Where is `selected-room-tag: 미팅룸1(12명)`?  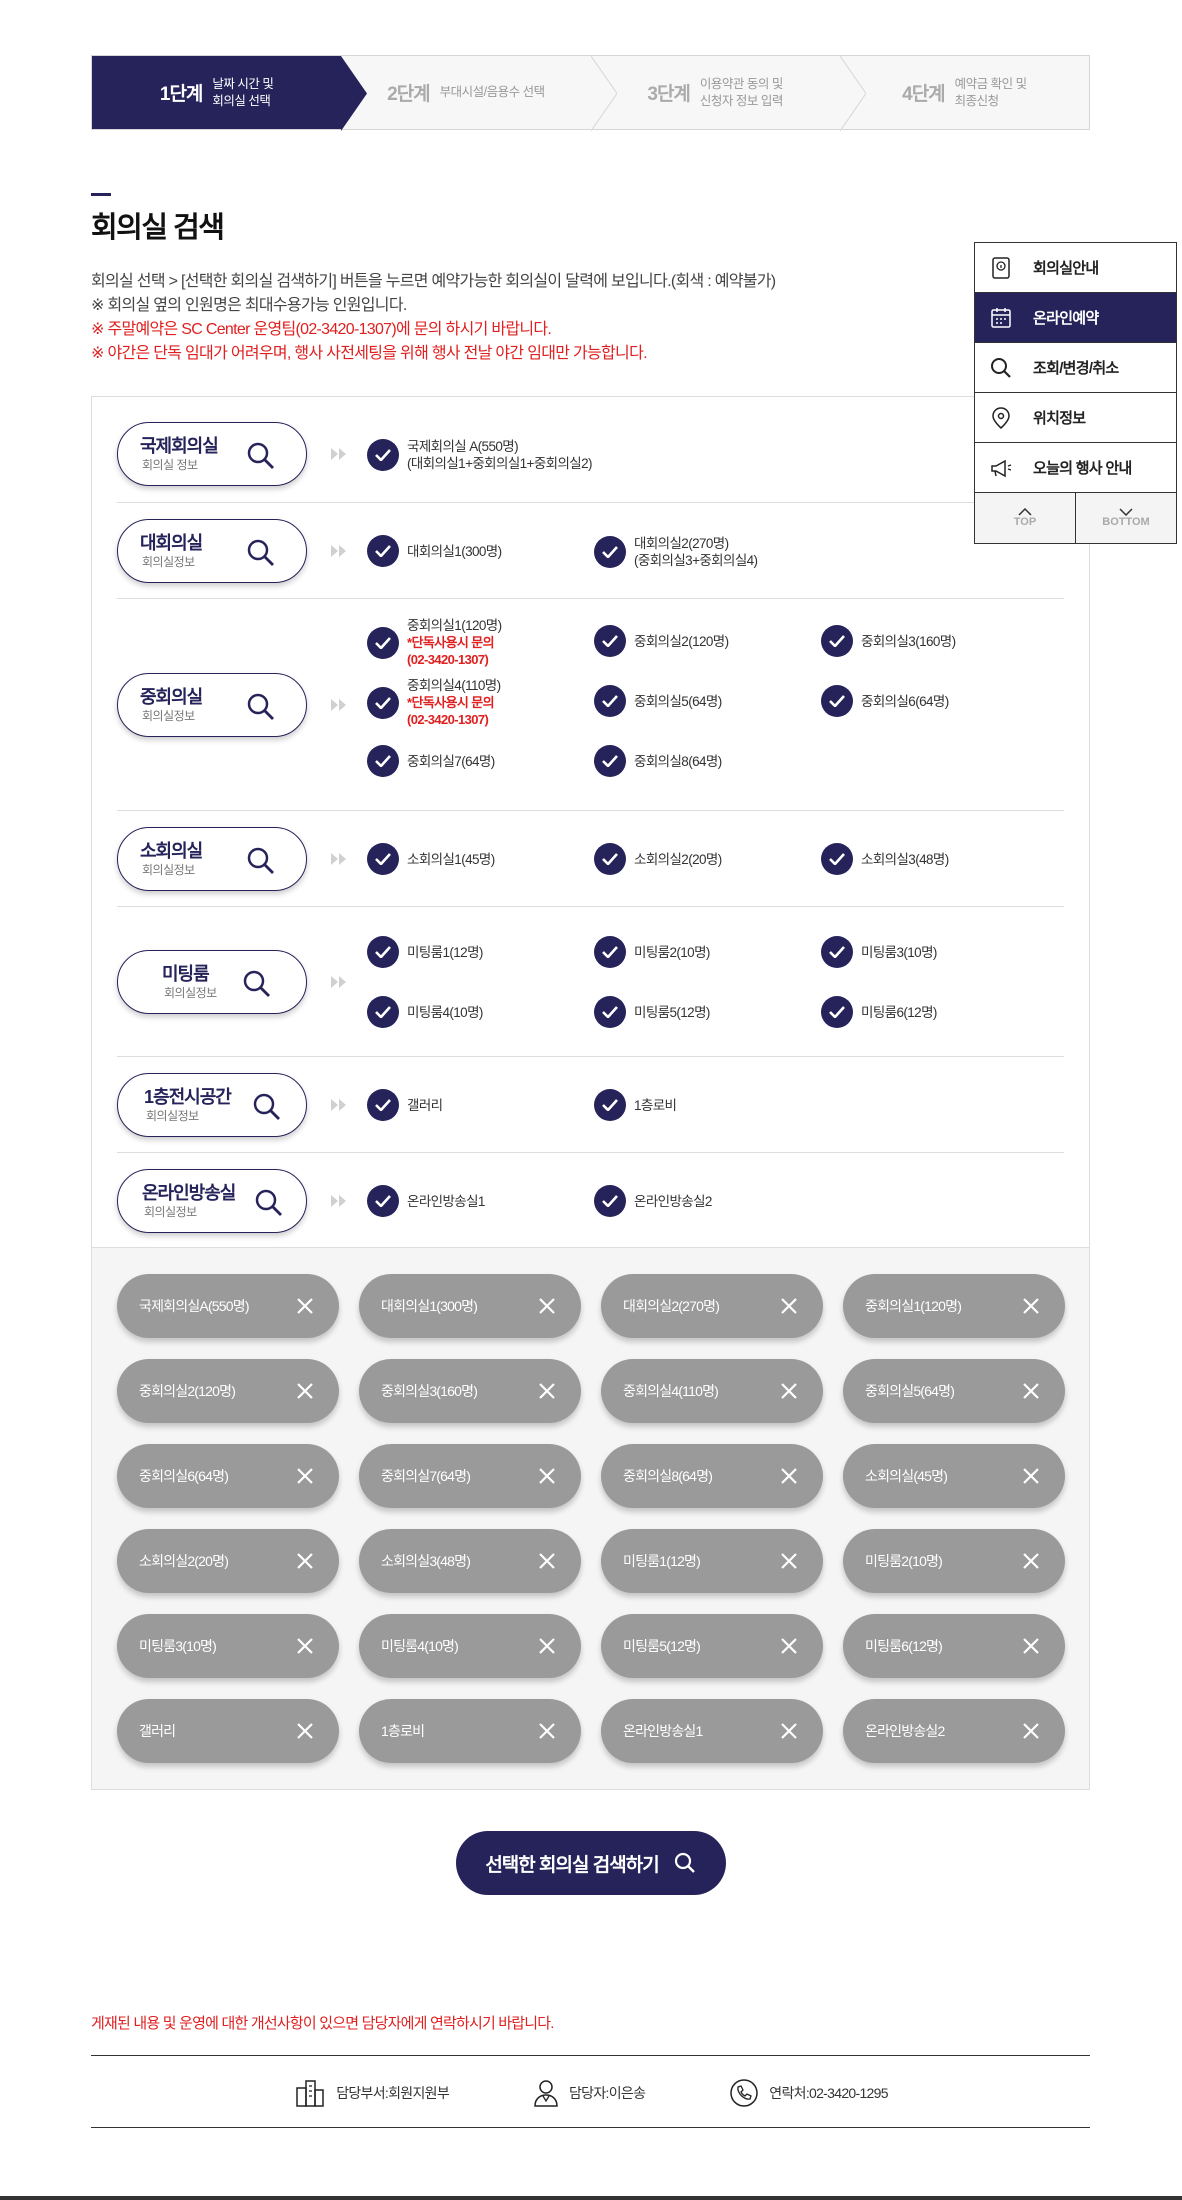
selected-room-tag: 미팅룸1(12명) is located at coordinates (712, 1561).